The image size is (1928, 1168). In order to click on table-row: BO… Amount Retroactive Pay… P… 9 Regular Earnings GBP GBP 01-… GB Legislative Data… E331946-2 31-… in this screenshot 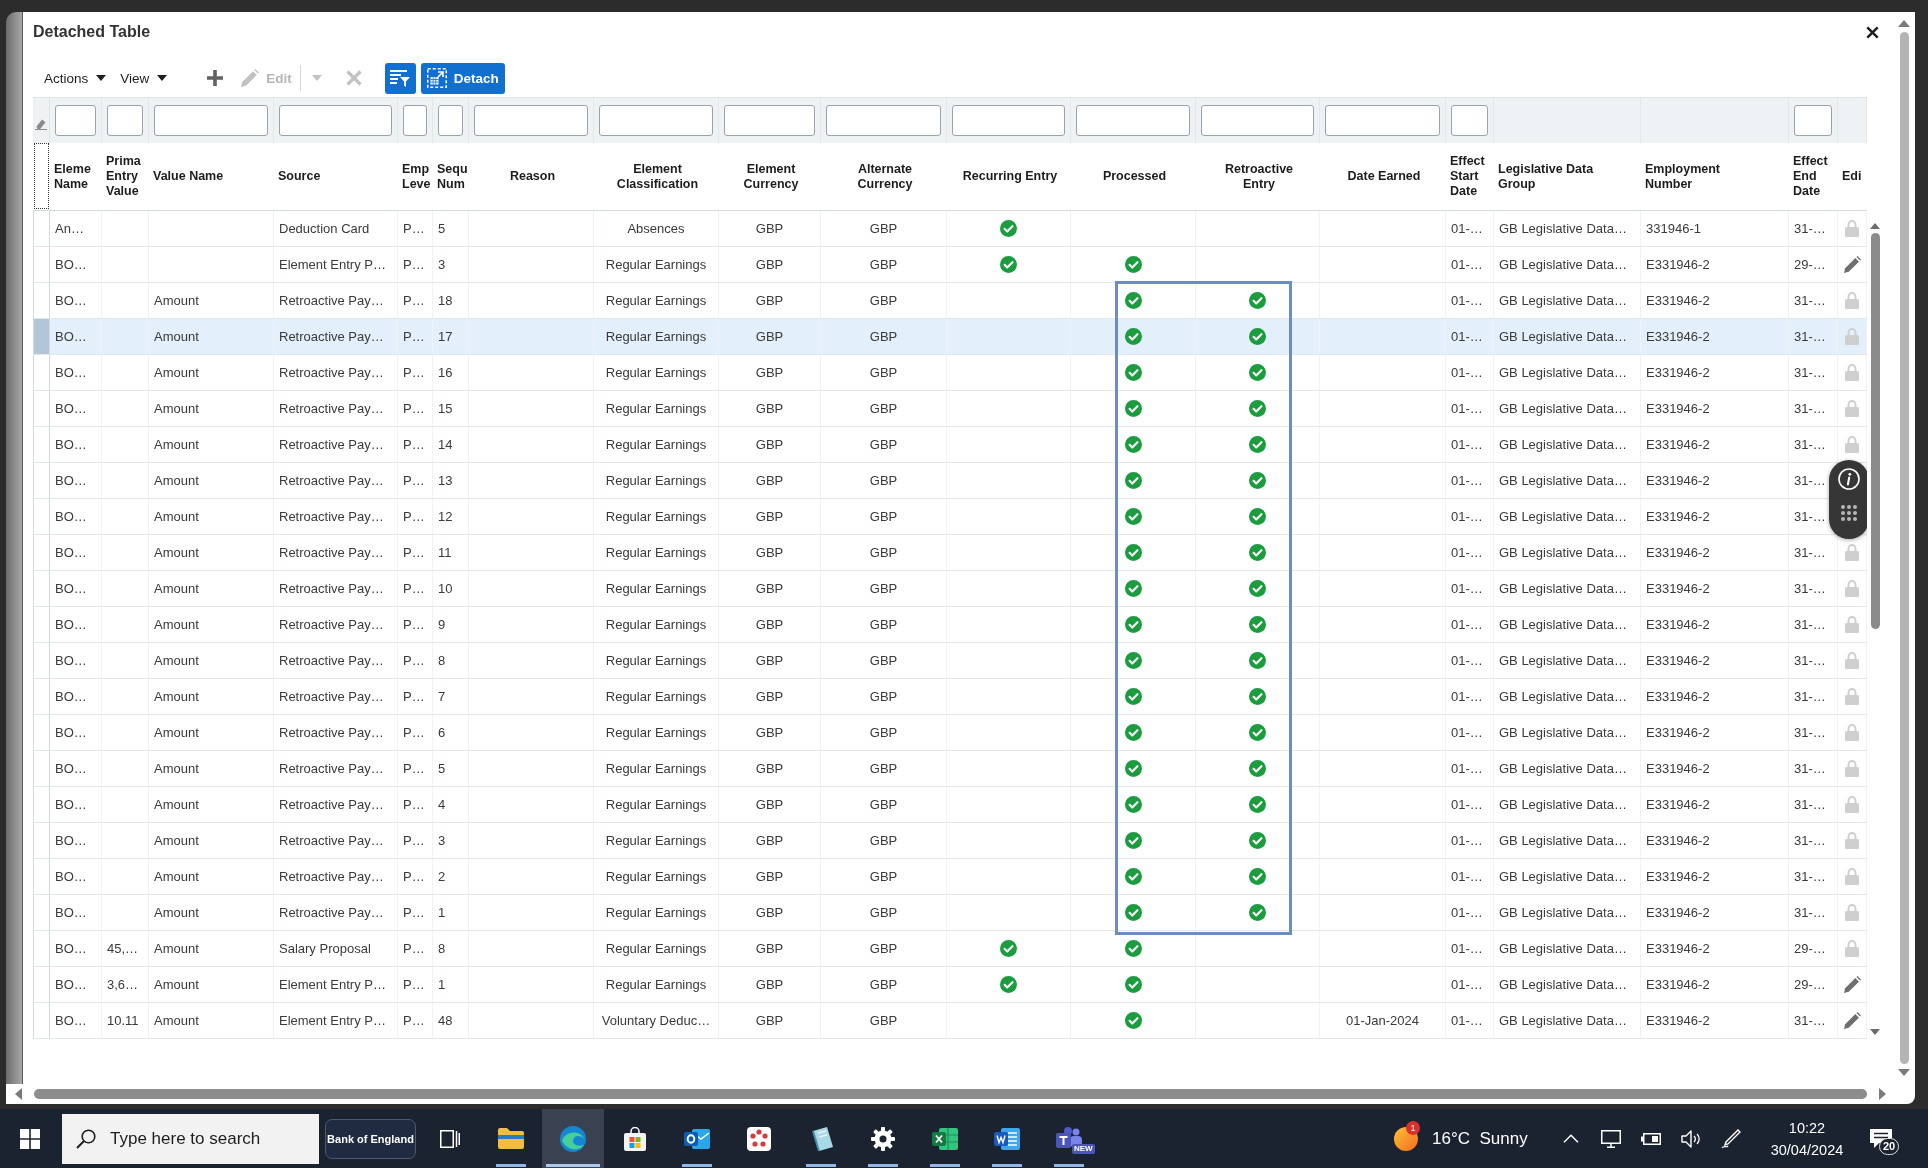, I will do `click(950, 625)`.